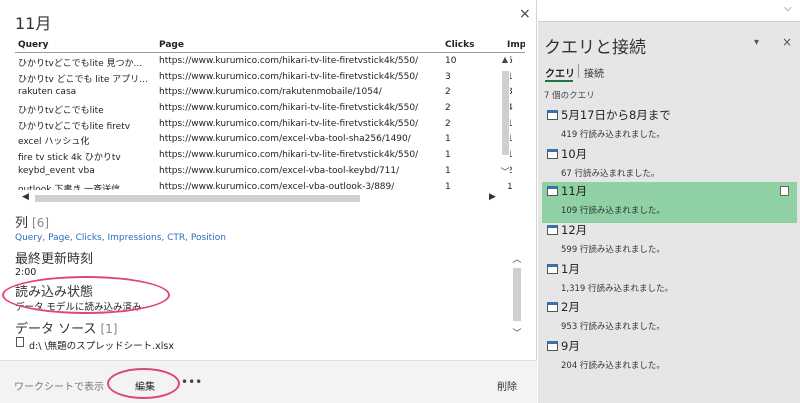 The width and height of the screenshot is (800, 403). Describe the element at coordinates (20, 342) in the screenshot. I see `file-icon` at that location.